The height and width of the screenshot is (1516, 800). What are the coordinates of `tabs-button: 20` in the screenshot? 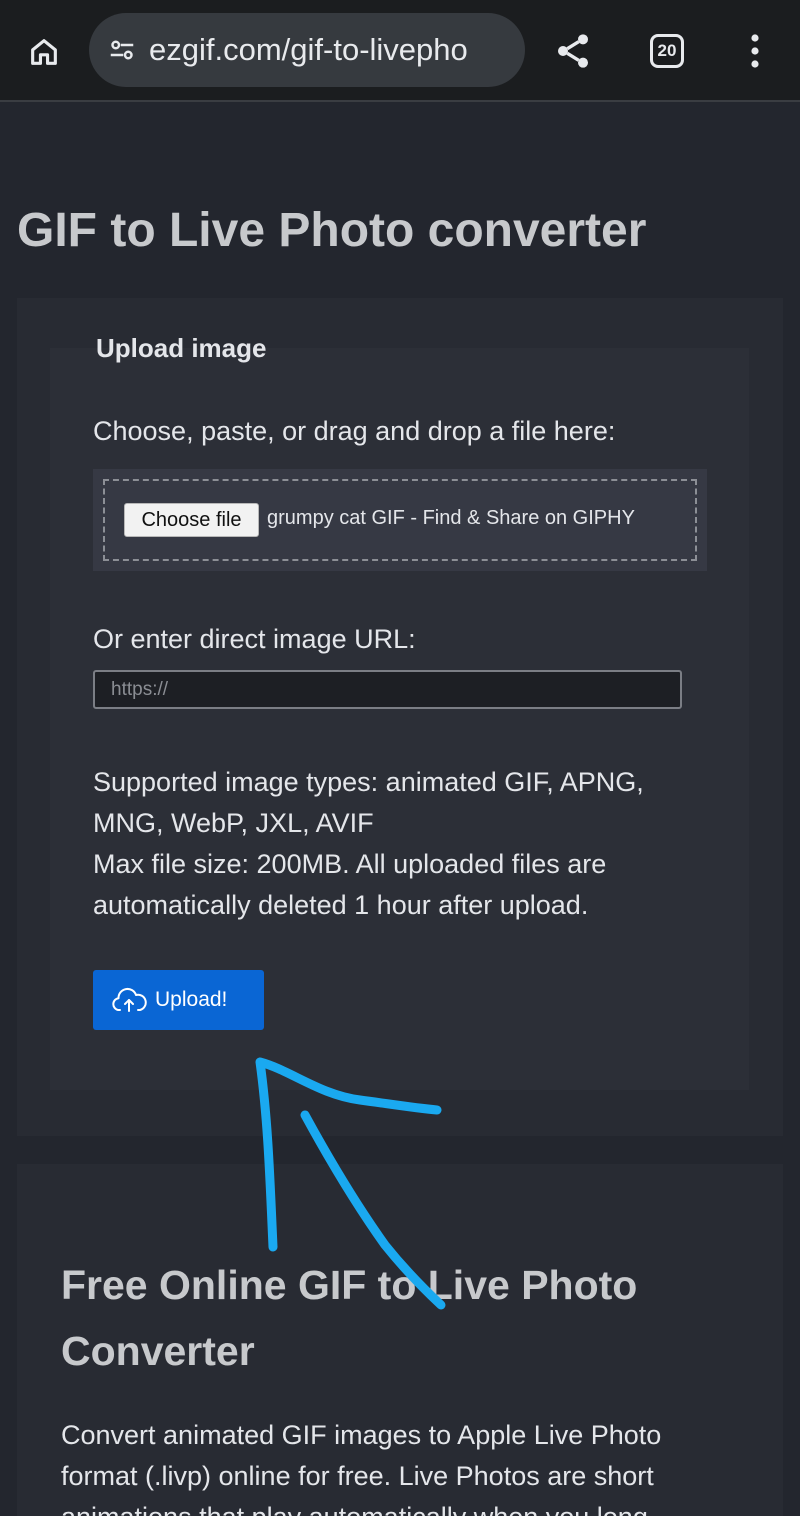 It's located at (667, 51).